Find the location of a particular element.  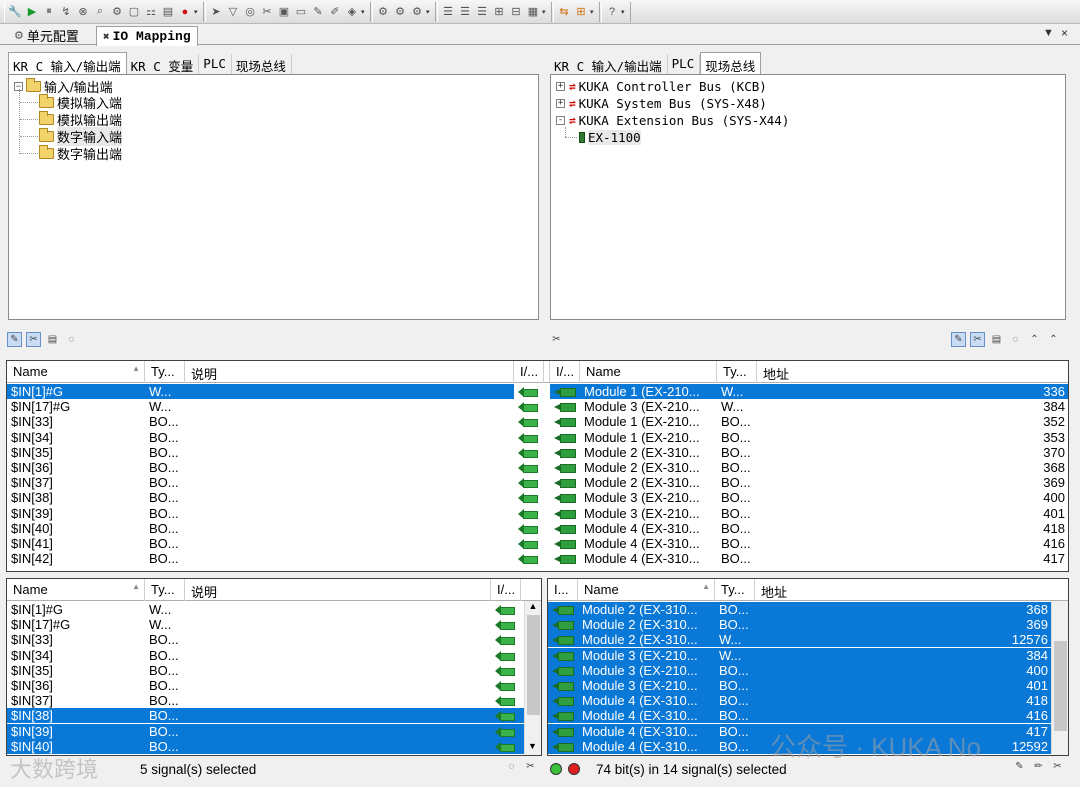

bus-signal-row: Module 4 (EX-310... BO... 418 is located at coordinates (799, 701).